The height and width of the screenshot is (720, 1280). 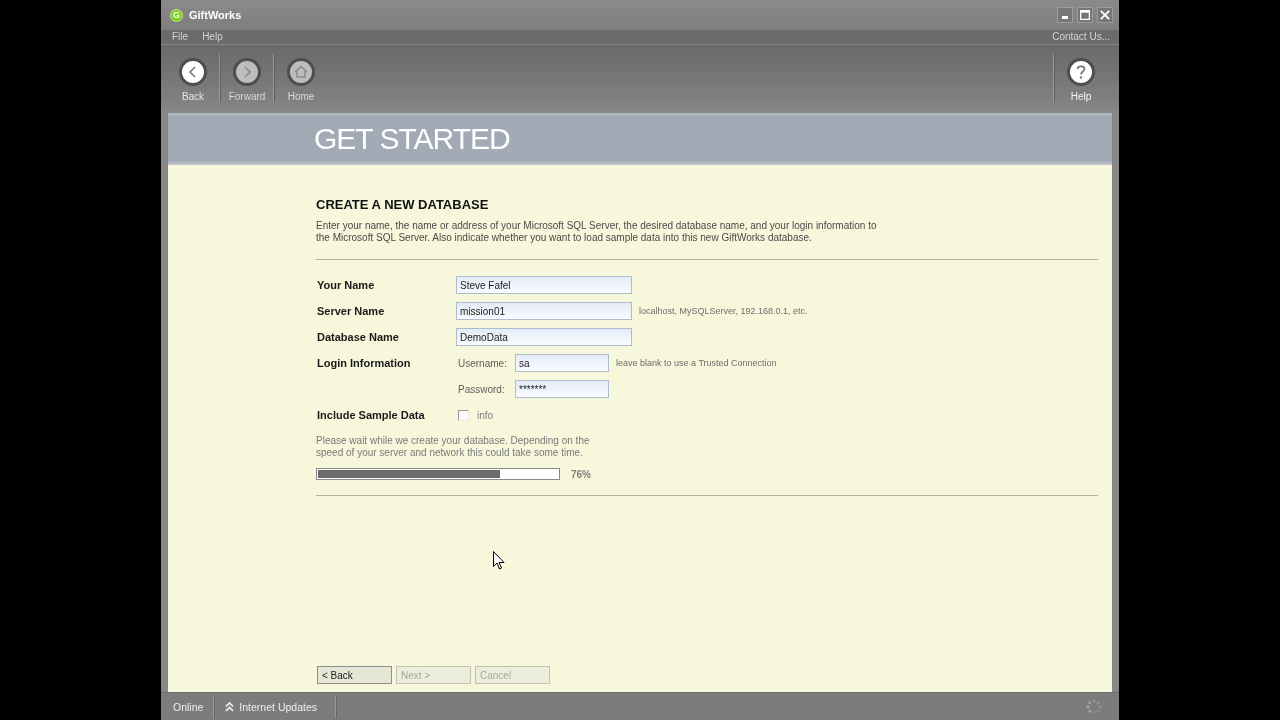 I want to click on maximize-button, so click(x=1085, y=15).